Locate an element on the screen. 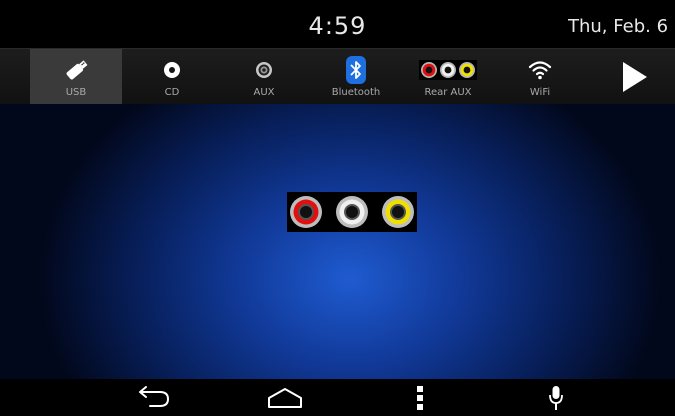 This screenshot has width=675, height=416. bluetooth-icon is located at coordinates (356, 70).